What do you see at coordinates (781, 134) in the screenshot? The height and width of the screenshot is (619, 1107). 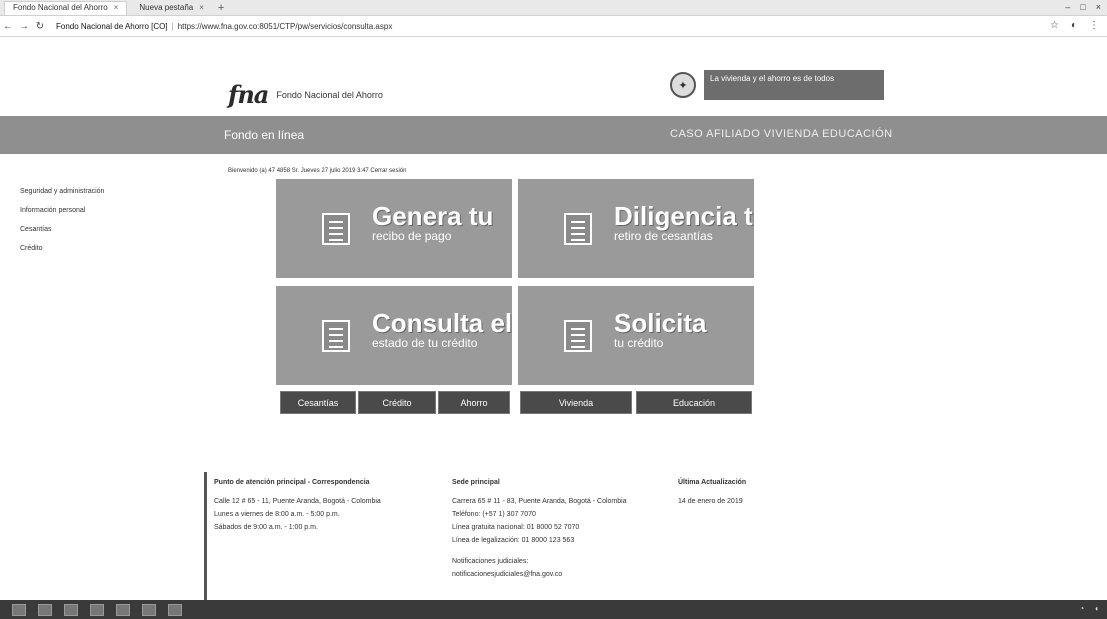 I see `banner-subtitle: CASO AFILIADO VIVIENDA EDUCACIÓN` at bounding box center [781, 134].